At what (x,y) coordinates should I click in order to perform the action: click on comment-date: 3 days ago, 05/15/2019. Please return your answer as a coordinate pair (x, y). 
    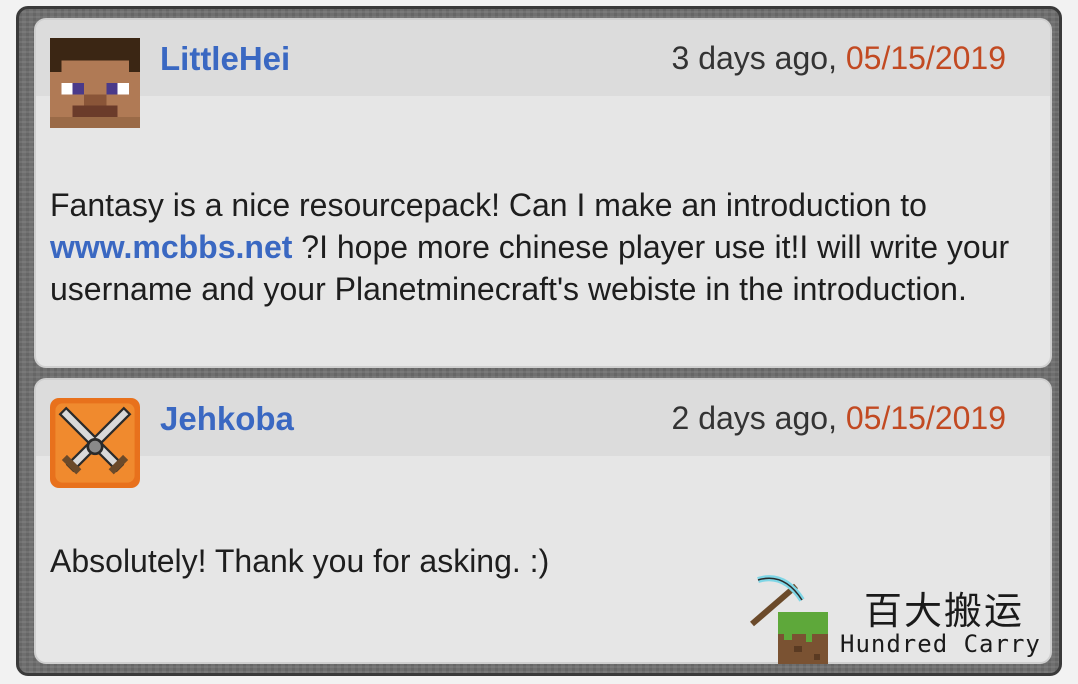
    Looking at the image, I should click on (839, 58).